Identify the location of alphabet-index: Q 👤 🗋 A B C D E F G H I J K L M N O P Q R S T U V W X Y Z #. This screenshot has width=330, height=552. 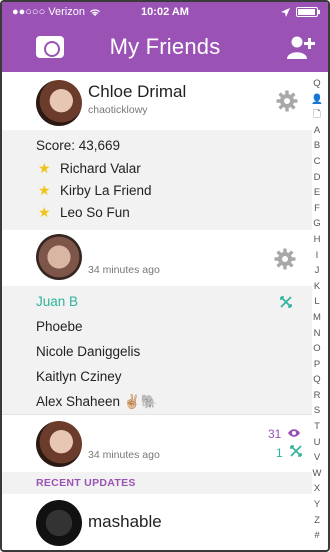
(317, 311).